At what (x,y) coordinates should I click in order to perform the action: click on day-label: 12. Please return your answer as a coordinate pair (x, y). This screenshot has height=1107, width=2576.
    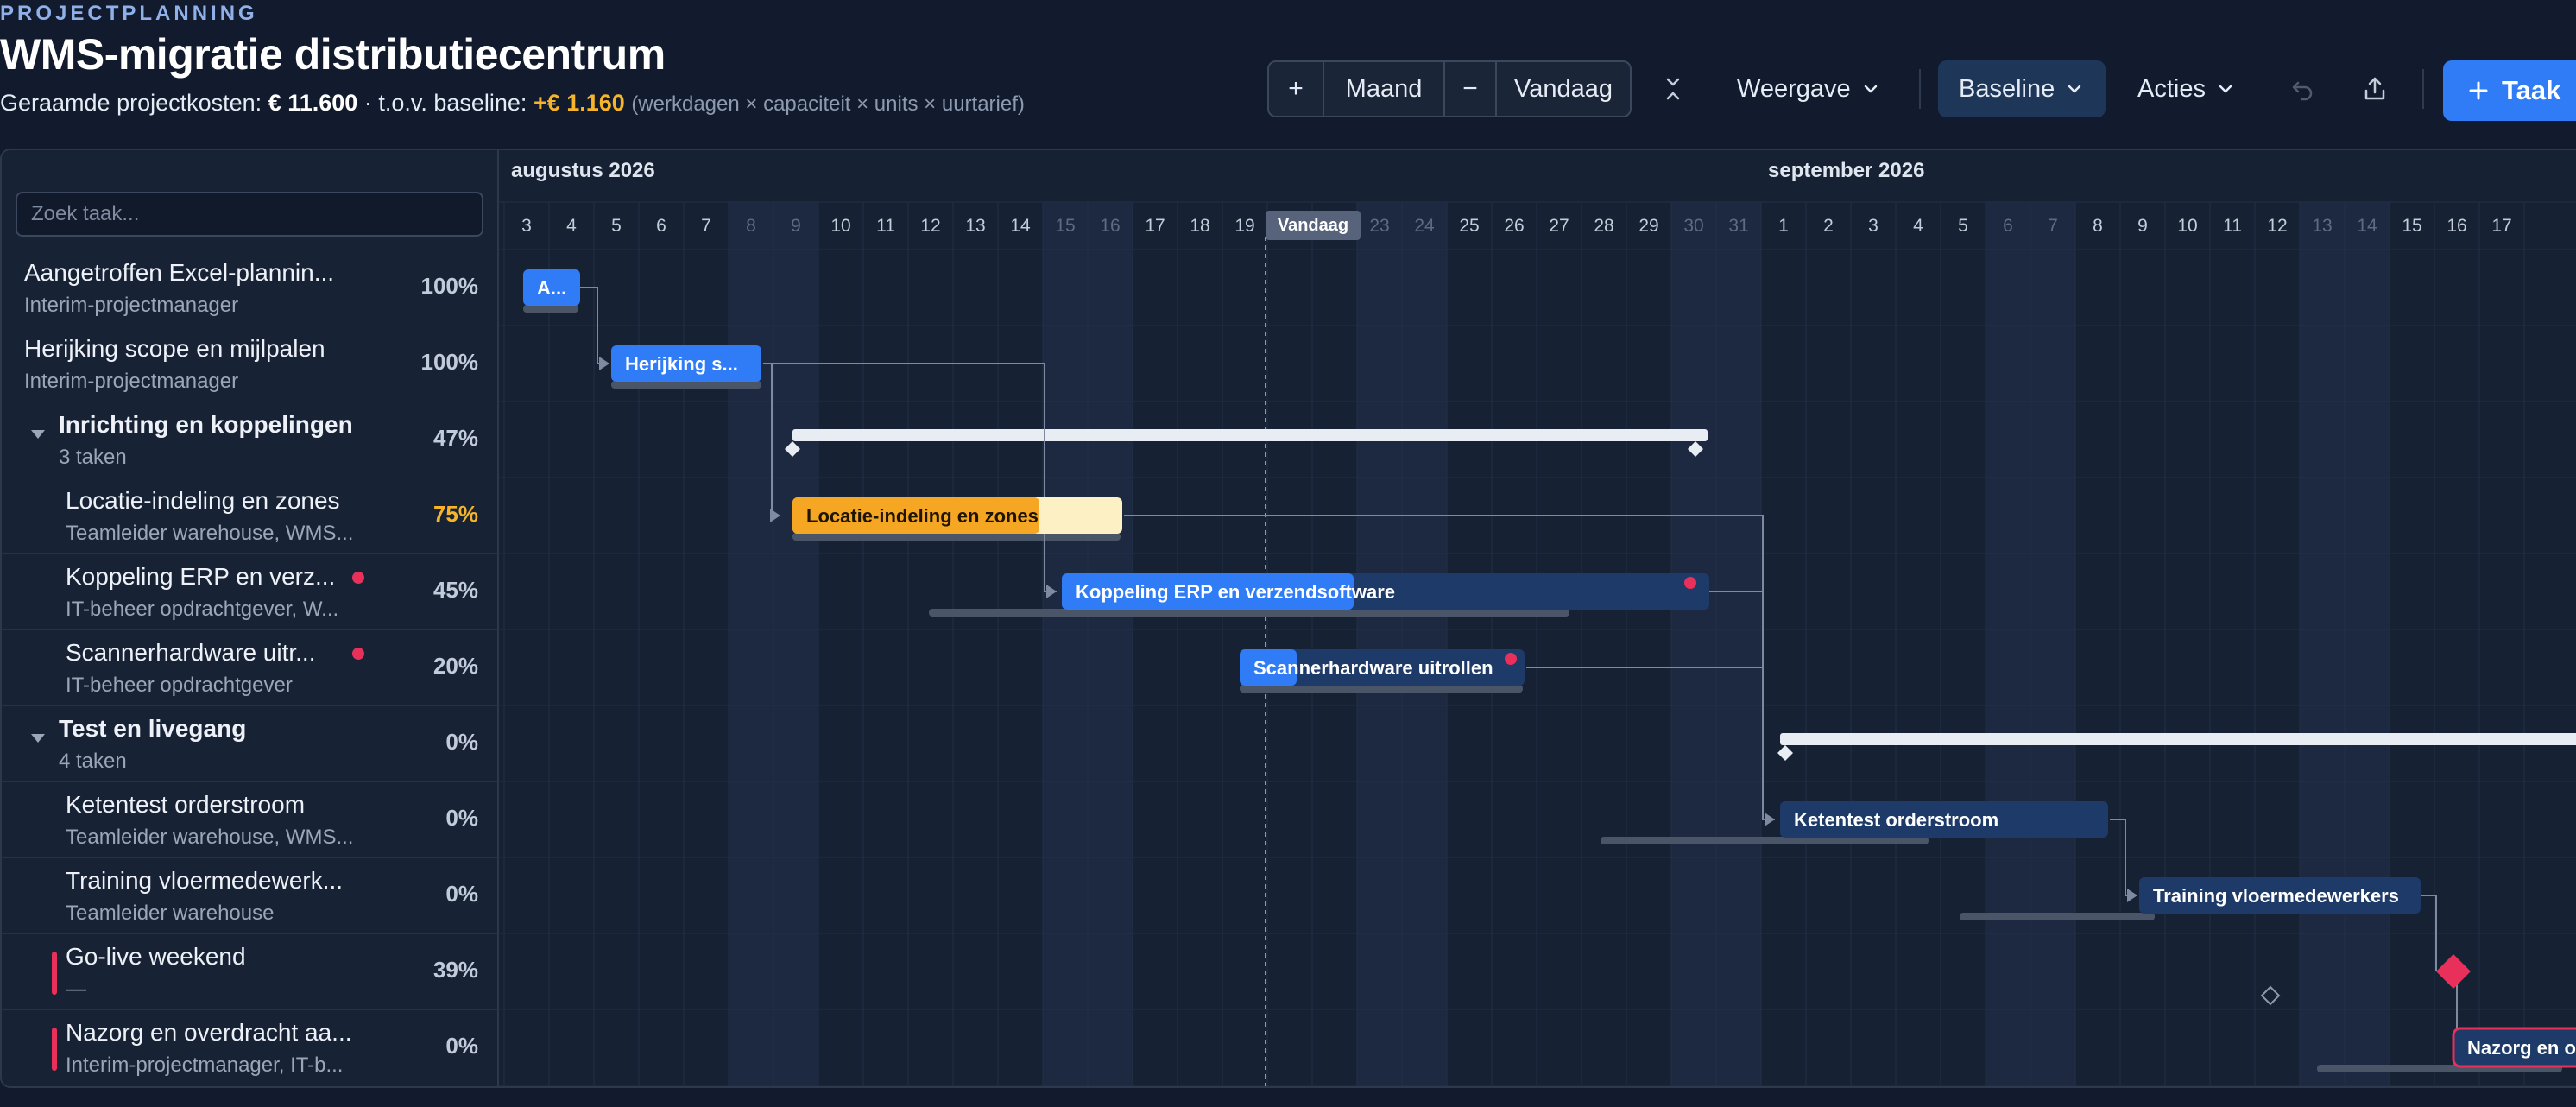
    Looking at the image, I should click on (930, 226).